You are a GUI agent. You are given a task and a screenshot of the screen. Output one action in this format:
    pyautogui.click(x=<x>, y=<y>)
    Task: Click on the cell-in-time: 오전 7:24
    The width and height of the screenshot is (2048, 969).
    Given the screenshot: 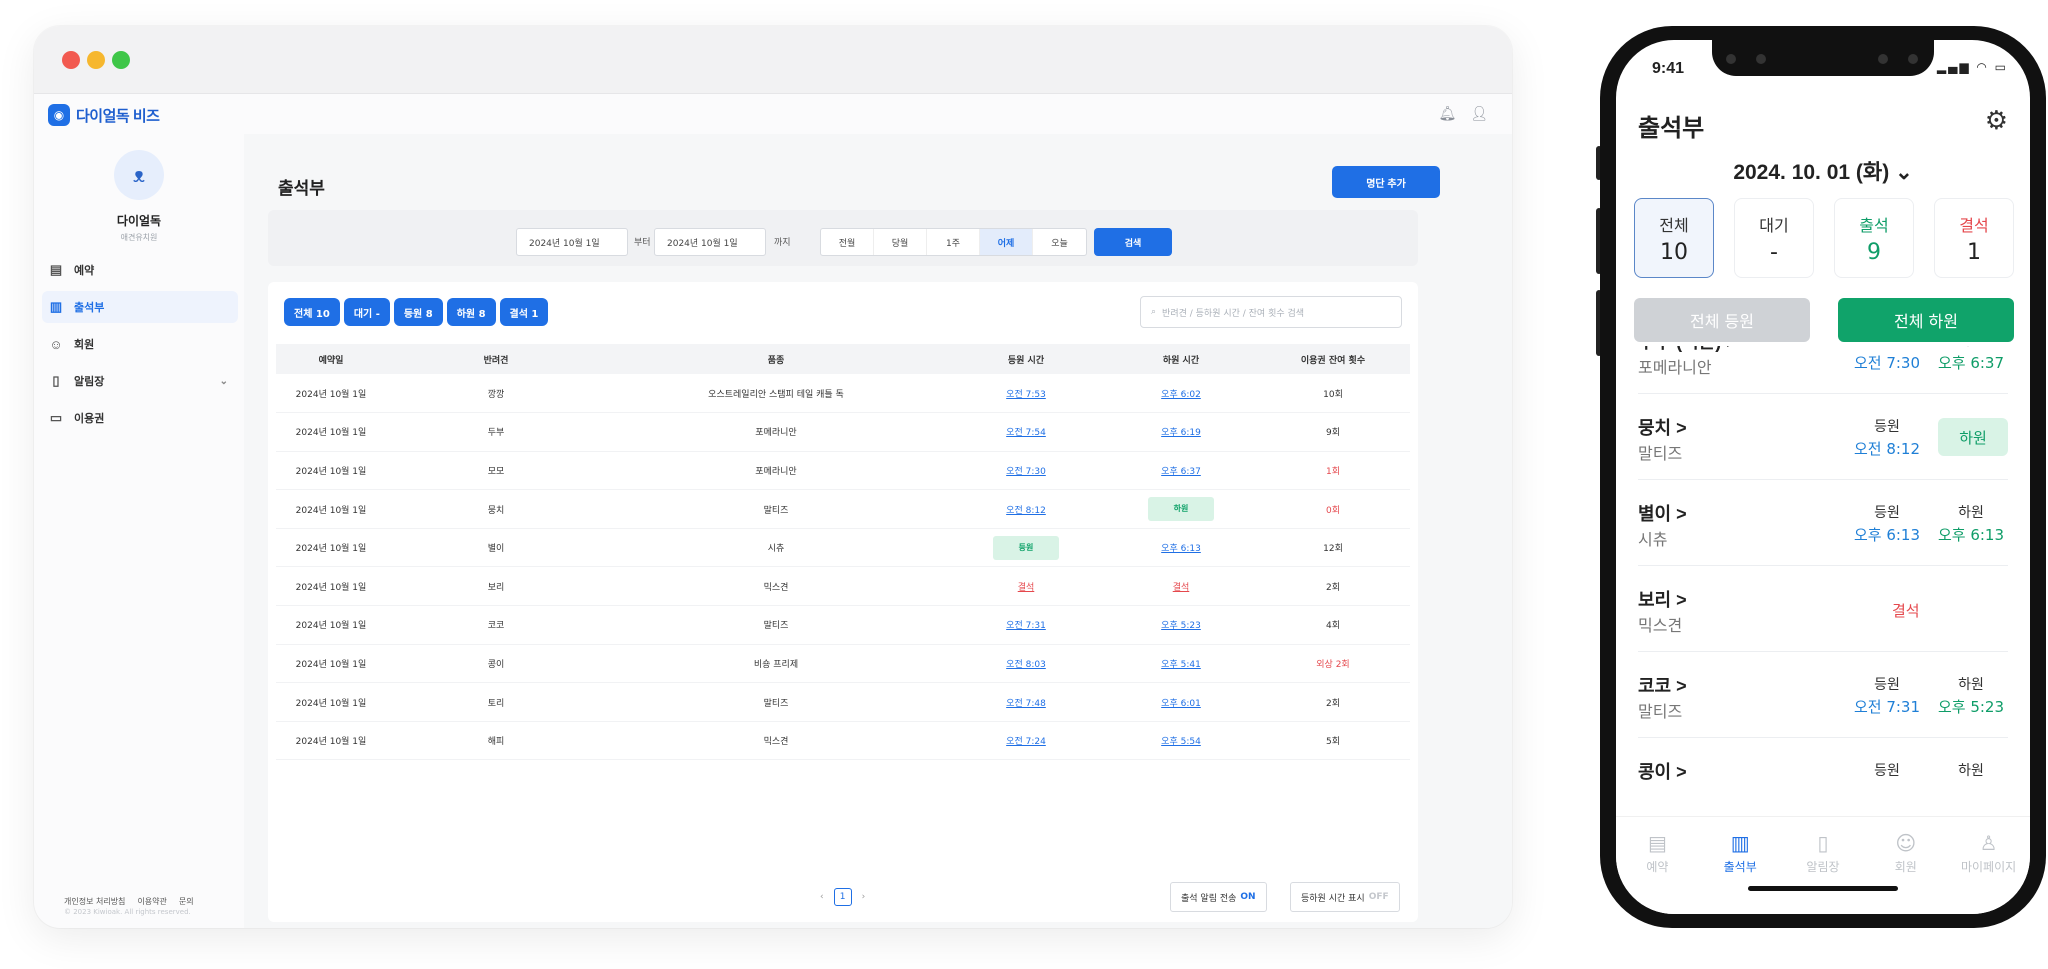 What is the action you would take?
    pyautogui.click(x=1026, y=741)
    